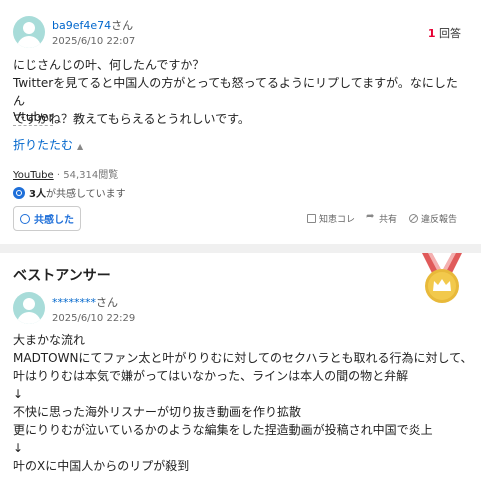  I want to click on bookmark-label: 知恵コレ, so click(336, 220).